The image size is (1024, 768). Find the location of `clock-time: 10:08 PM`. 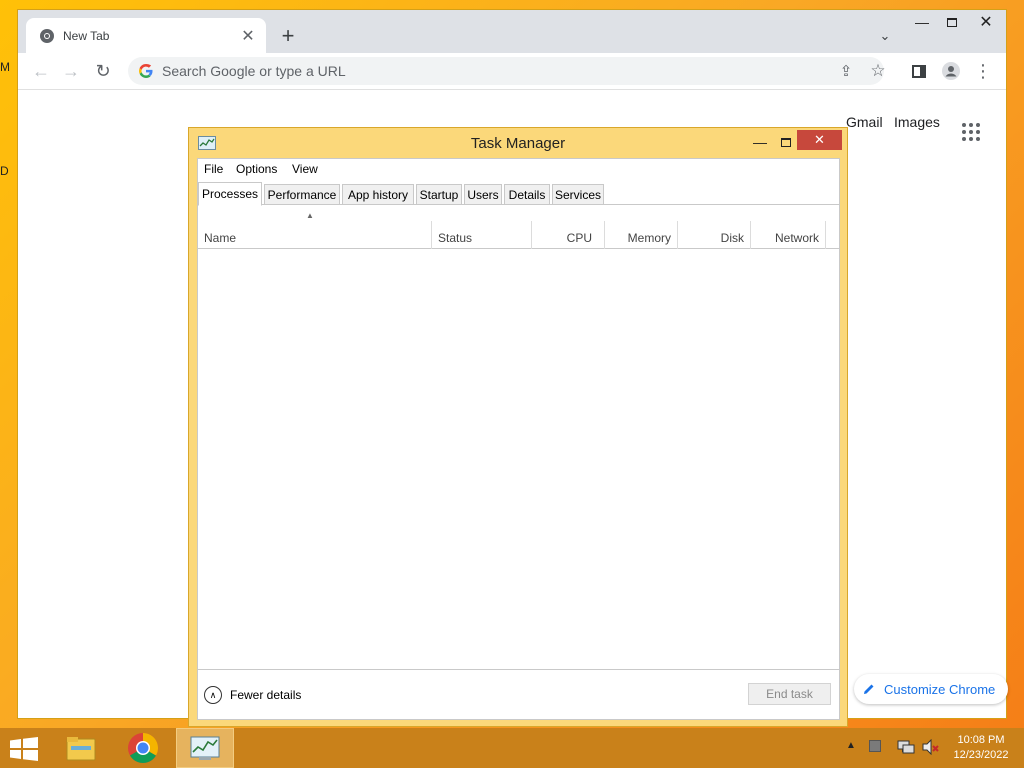

clock-time: 10:08 PM is located at coordinates (981, 740).